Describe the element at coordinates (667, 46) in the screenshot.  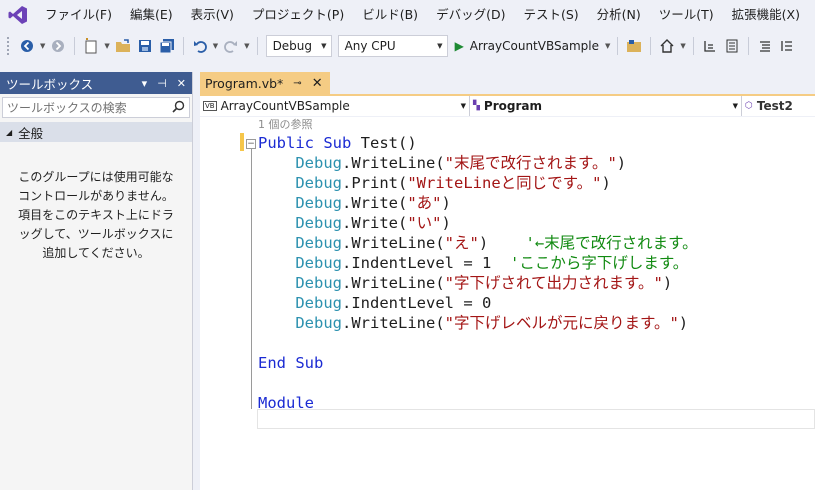
I see `home-icon` at that location.